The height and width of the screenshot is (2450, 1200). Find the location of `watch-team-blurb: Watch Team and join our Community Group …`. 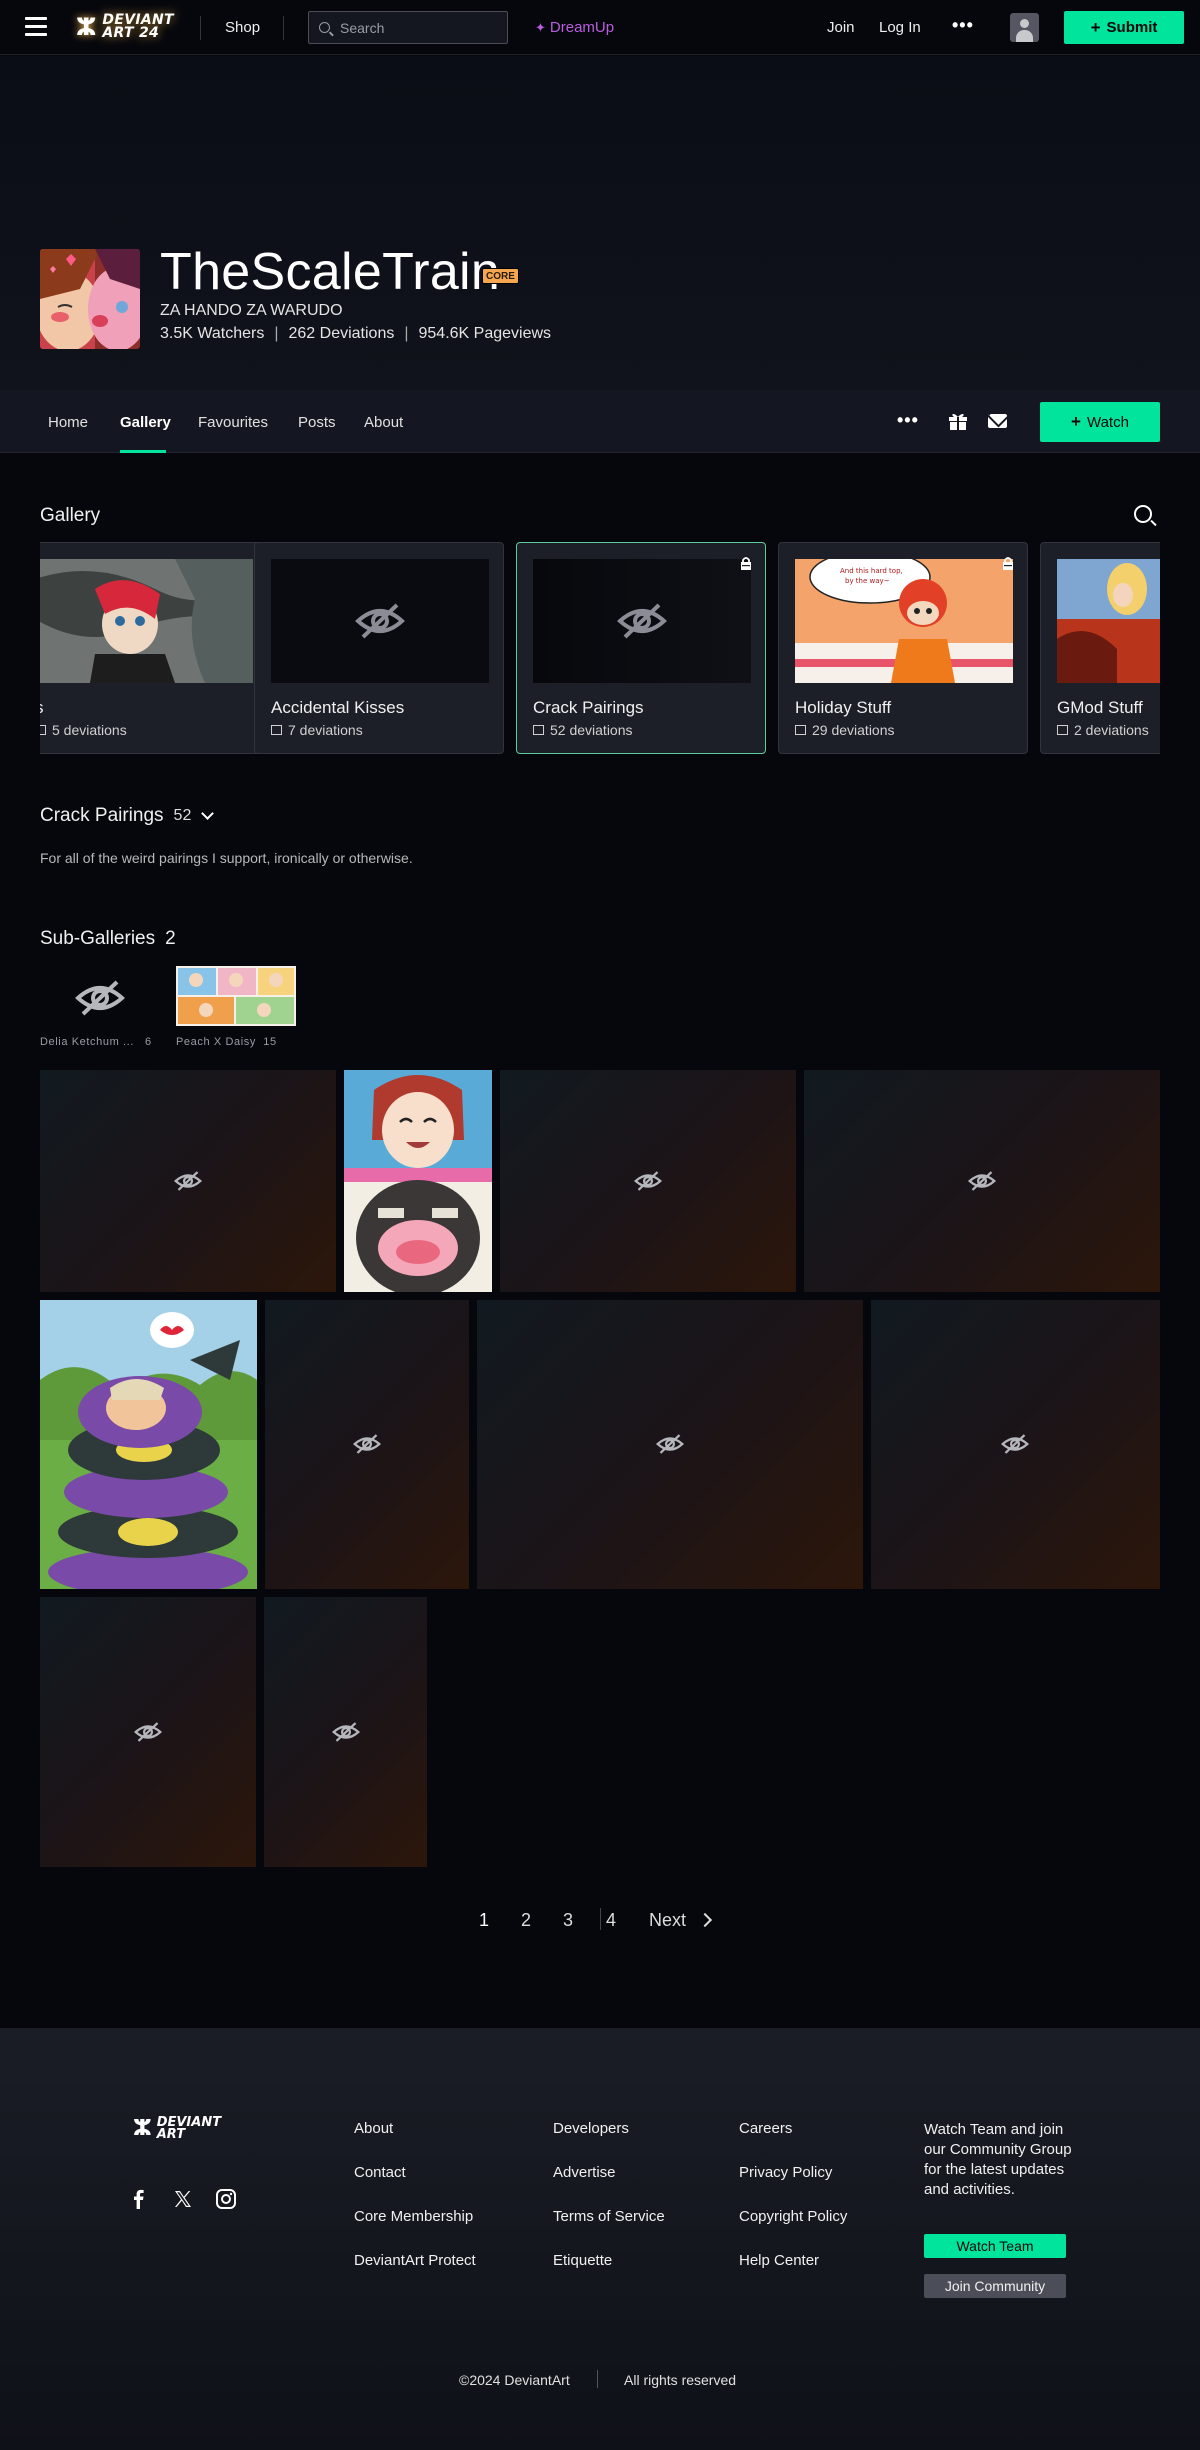

watch-team-blurb: Watch Team and join our Community Group … is located at coordinates (998, 2159).